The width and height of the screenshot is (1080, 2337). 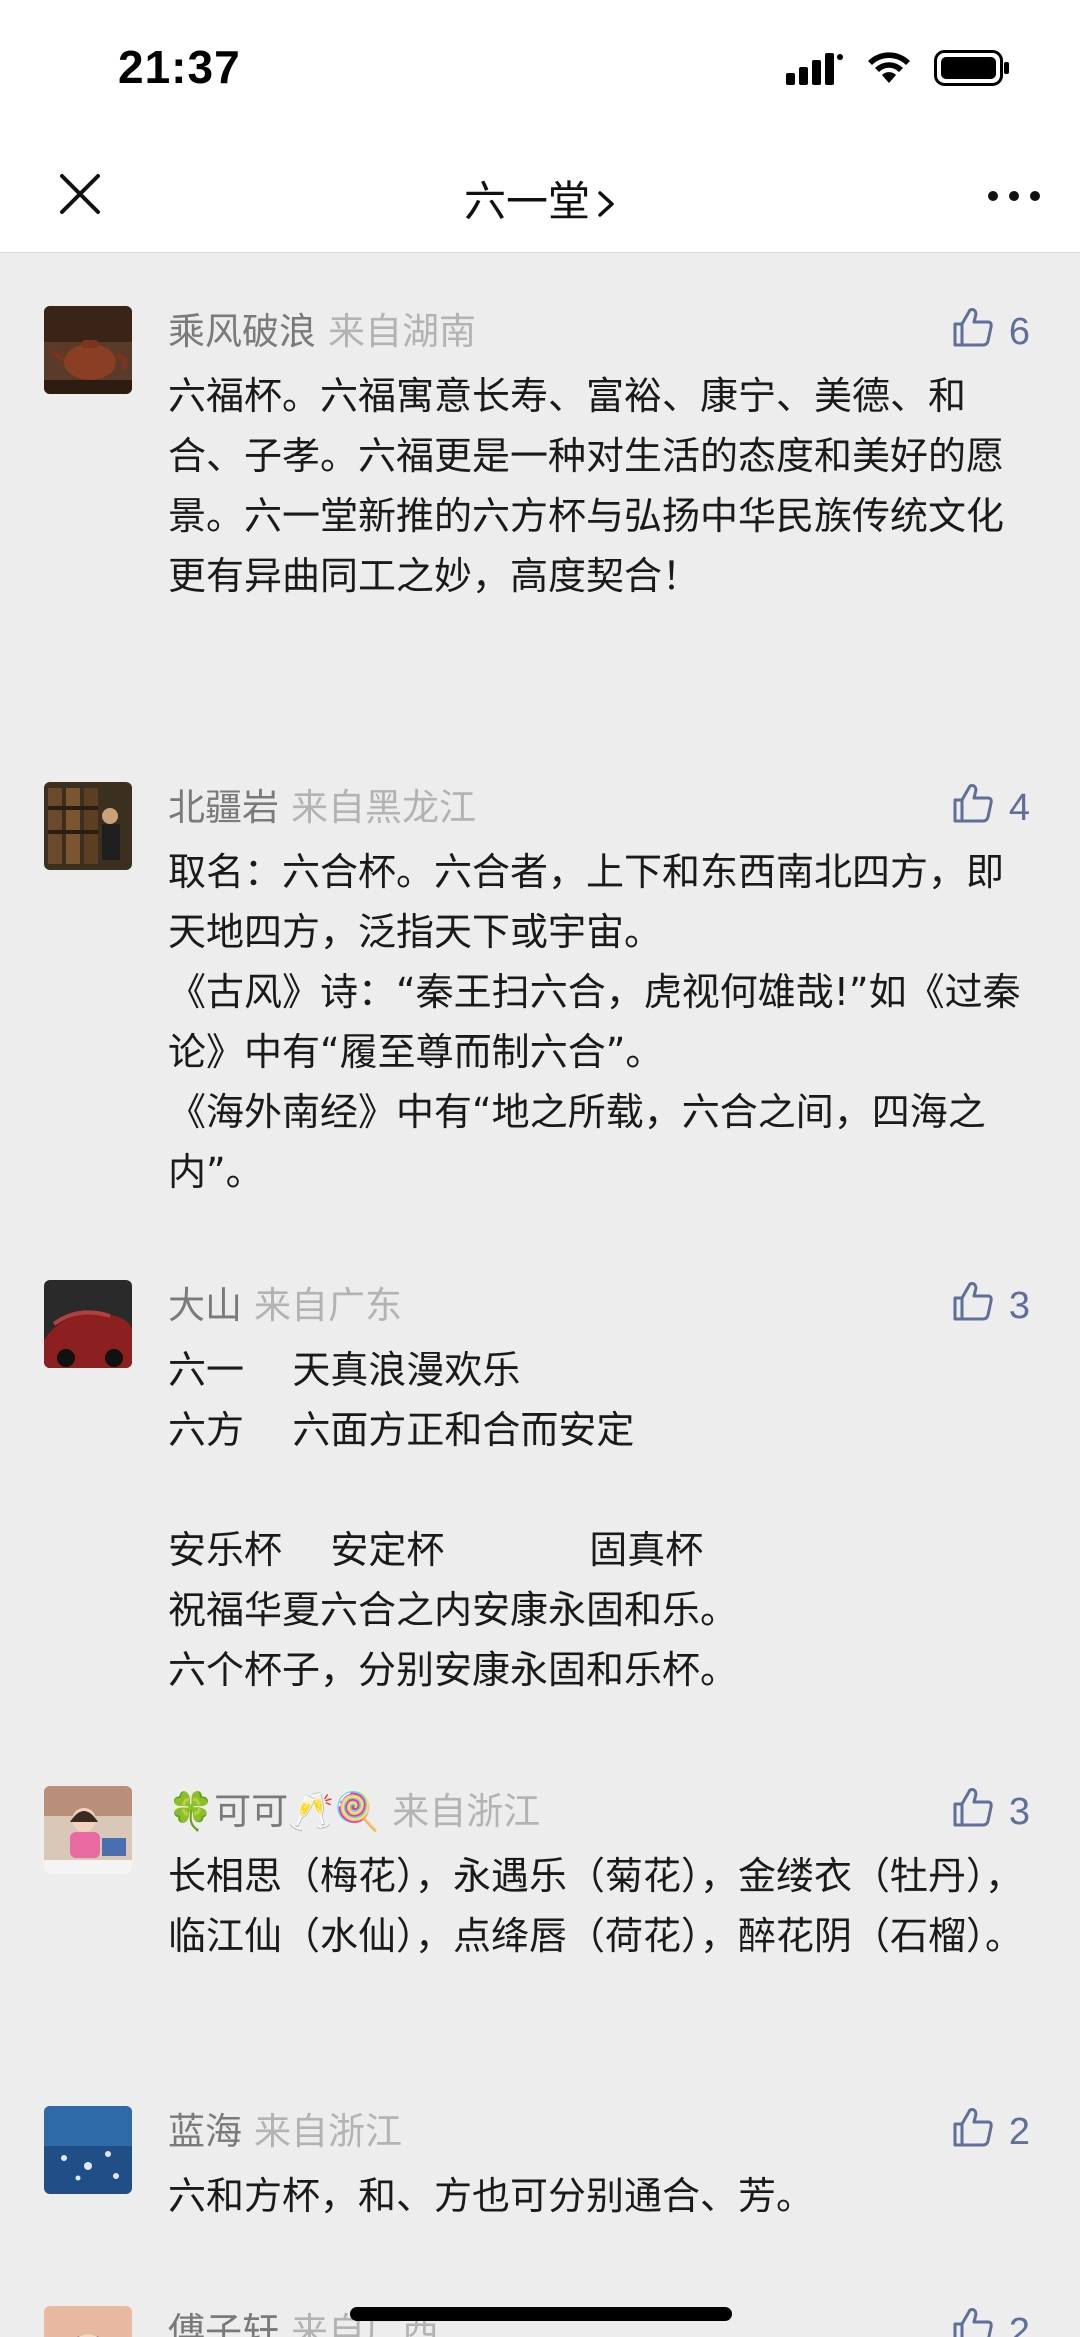 What do you see at coordinates (599, 2106) in the screenshot?
I see `comment-meta: 蓝海 来自浙江` at bounding box center [599, 2106].